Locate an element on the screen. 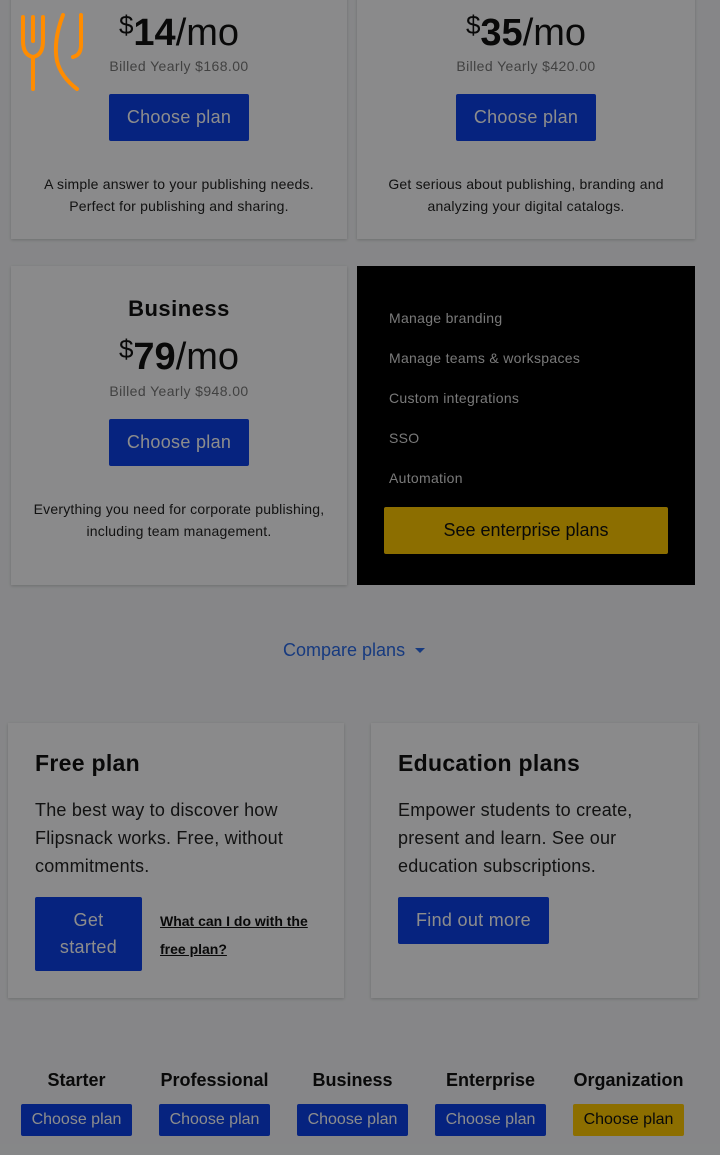  compare-plans-toggle: Compare plans is located at coordinates (354, 650).